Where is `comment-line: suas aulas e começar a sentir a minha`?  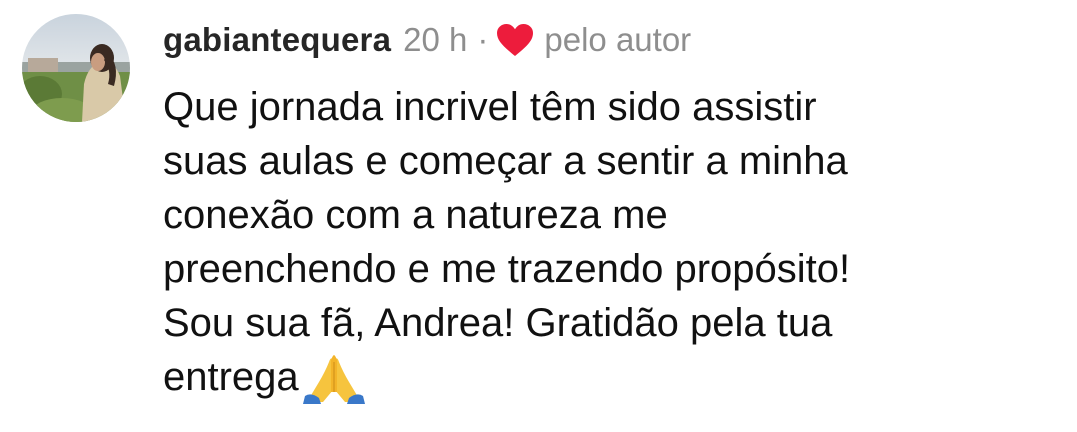 comment-line: suas aulas e começar a sentir a minha is located at coordinates (505, 161).